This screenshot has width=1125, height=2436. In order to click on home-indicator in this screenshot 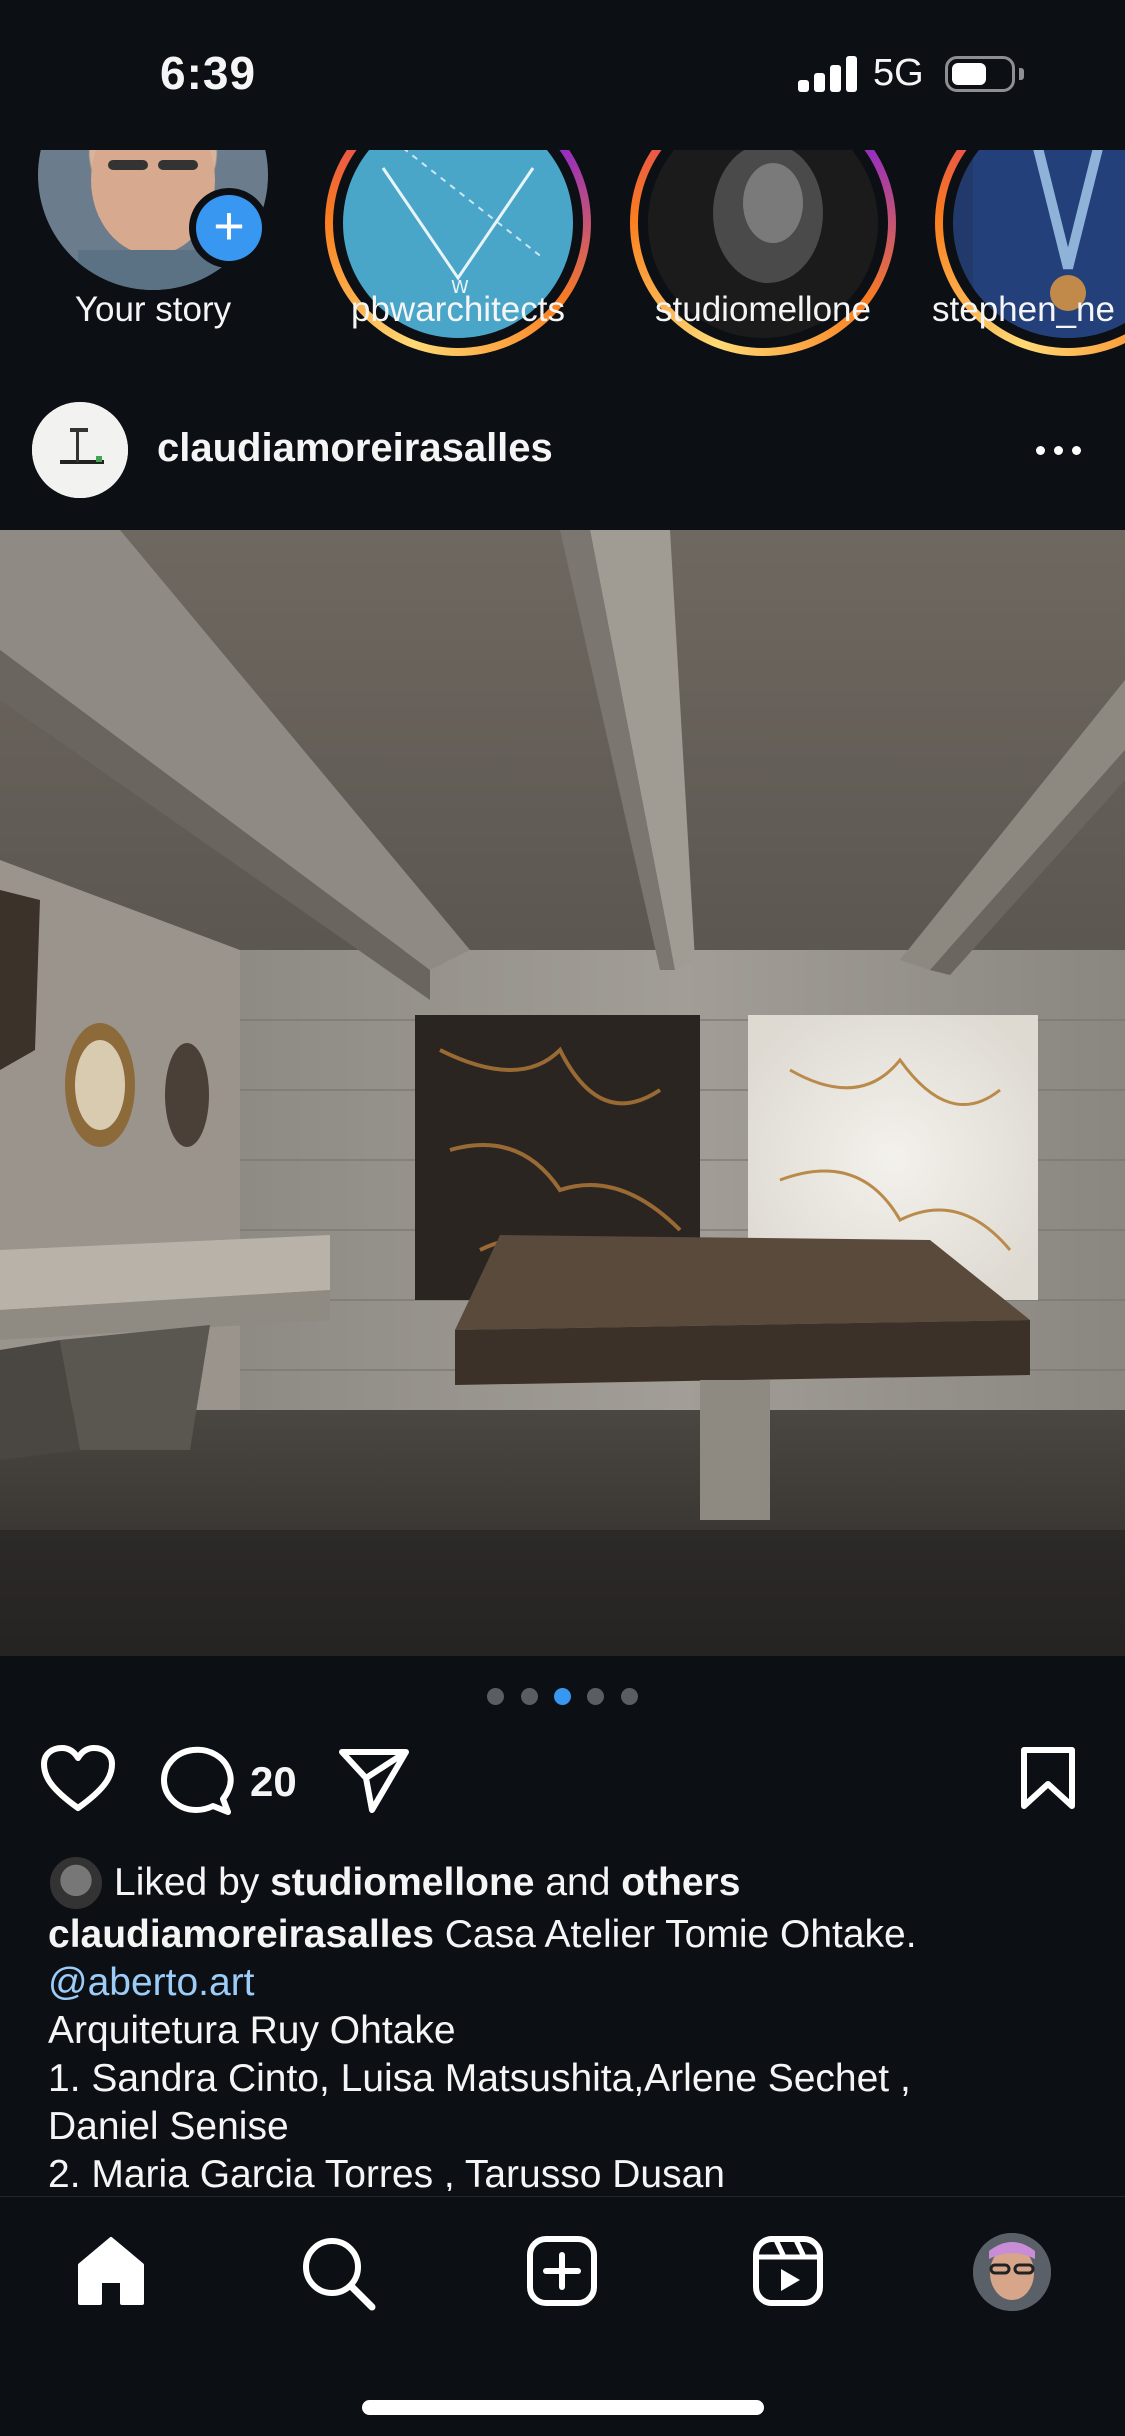, I will do `click(563, 2407)`.